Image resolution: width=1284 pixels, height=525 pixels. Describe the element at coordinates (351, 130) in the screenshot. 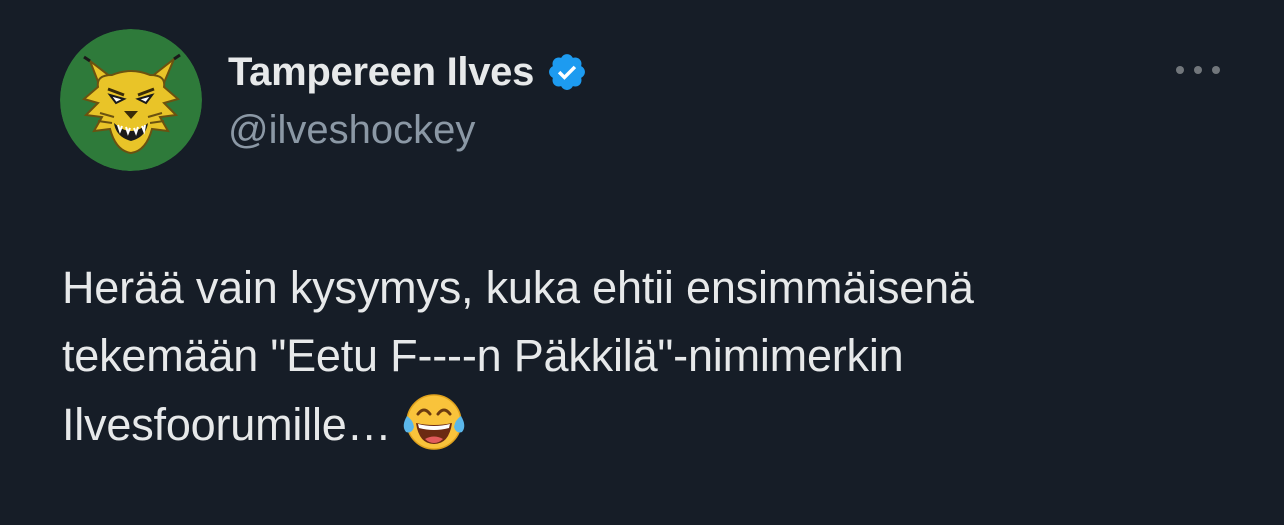

I see `author-handle: @ilveshockey` at that location.